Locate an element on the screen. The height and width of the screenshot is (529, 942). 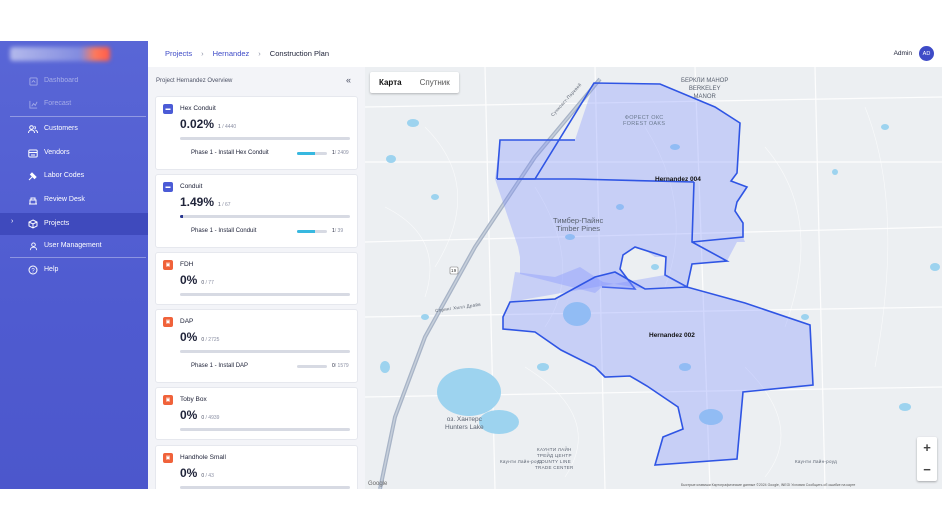
hex-conduit-icon: ▬ is located at coordinates (168, 109).